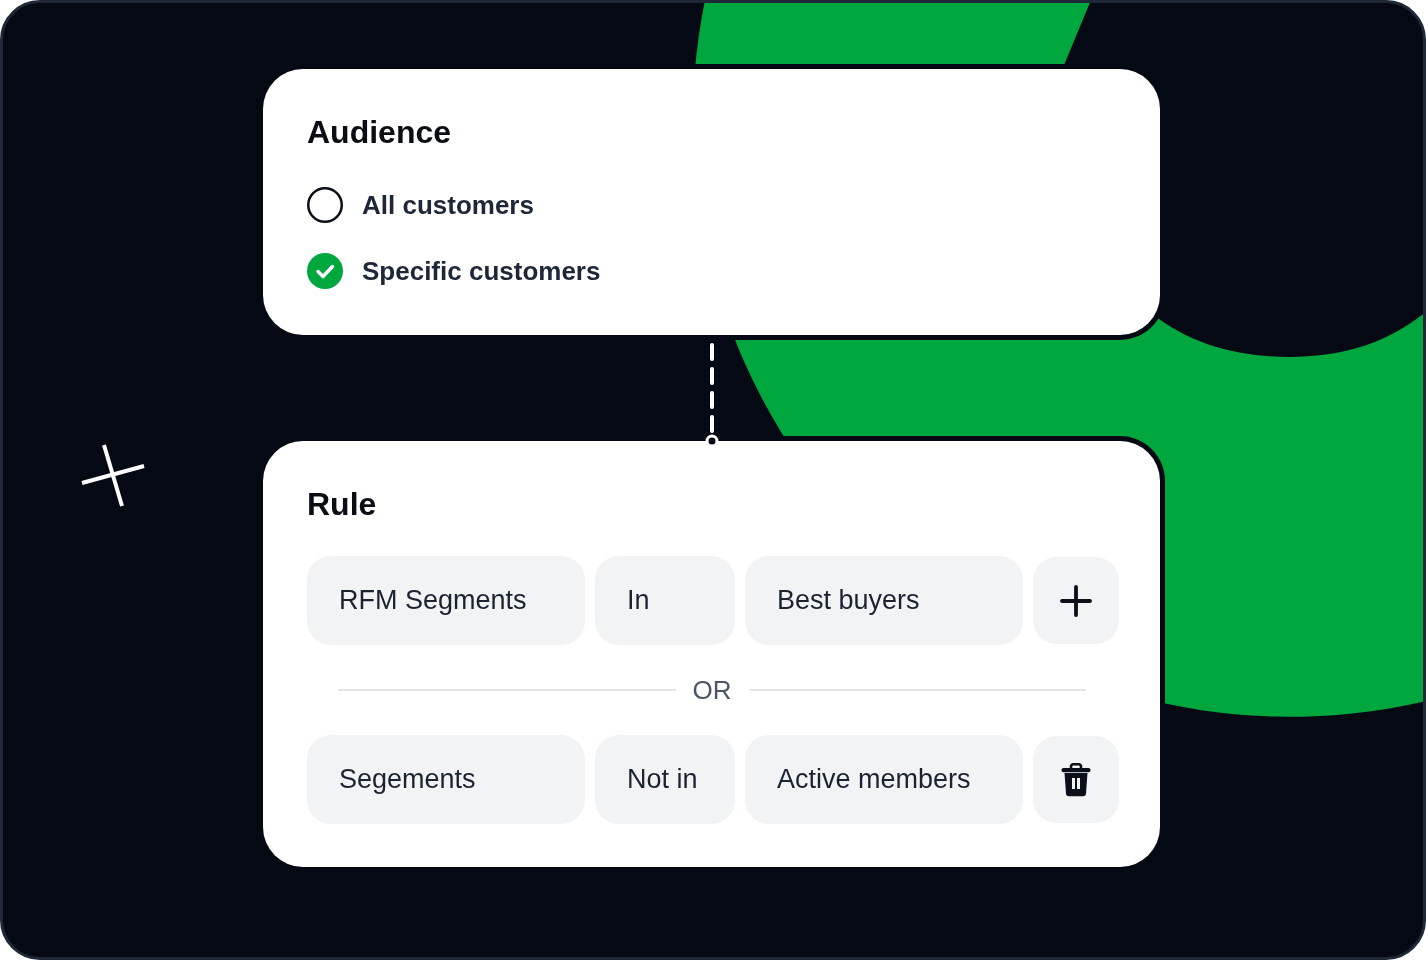 The image size is (1426, 960). What do you see at coordinates (446, 600) in the screenshot?
I see `field-selector: RFM Segments` at bounding box center [446, 600].